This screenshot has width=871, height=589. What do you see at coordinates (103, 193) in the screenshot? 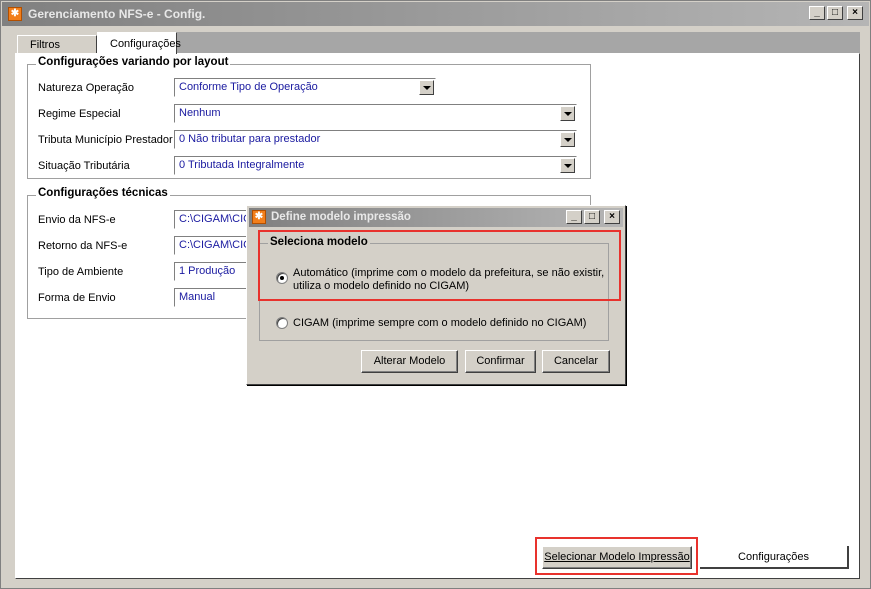
I see `tech-group-title: Configurações técnicas` at bounding box center [103, 193].